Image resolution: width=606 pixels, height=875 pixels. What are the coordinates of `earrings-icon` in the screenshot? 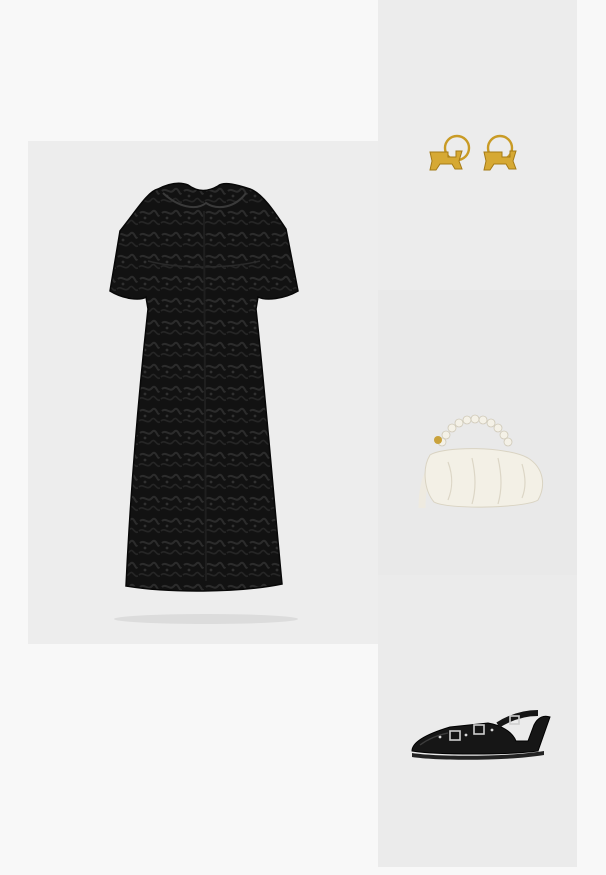 It's located at (473, 152).